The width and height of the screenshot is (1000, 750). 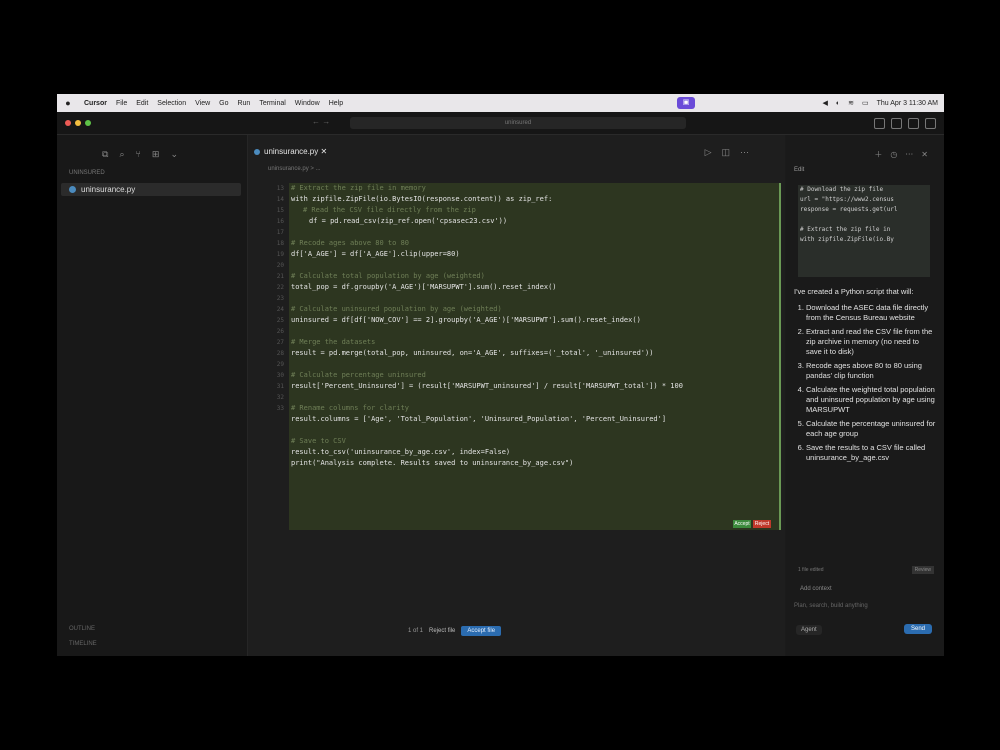 I want to click on screen-record-icon: ▣, so click(x=686, y=103).